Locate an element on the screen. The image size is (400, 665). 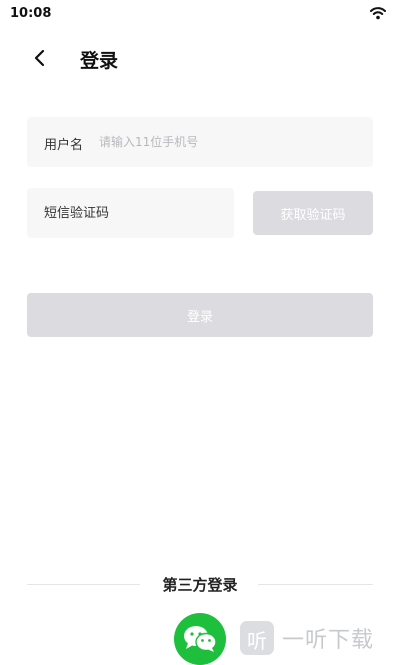
status-bar: 10:08 is located at coordinates (200, 14).